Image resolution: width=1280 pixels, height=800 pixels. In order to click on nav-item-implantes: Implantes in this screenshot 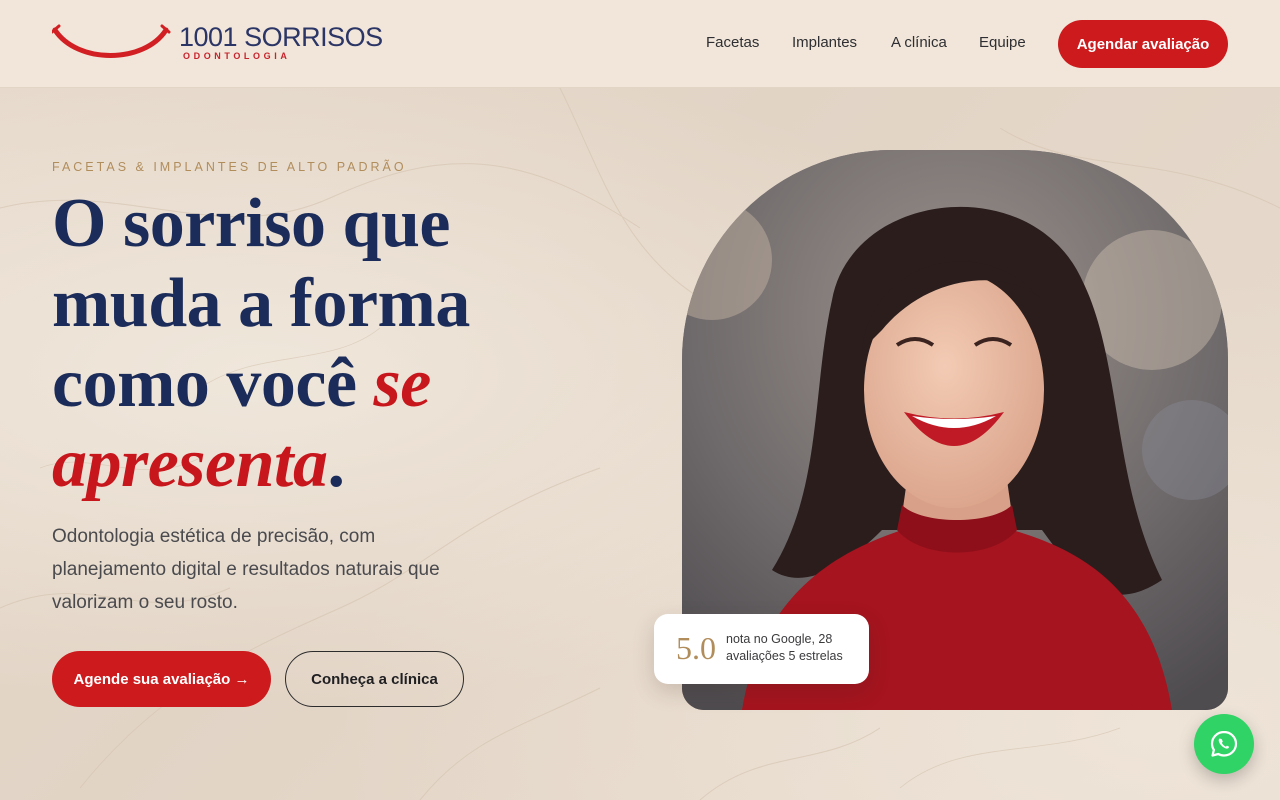, I will do `click(824, 42)`.